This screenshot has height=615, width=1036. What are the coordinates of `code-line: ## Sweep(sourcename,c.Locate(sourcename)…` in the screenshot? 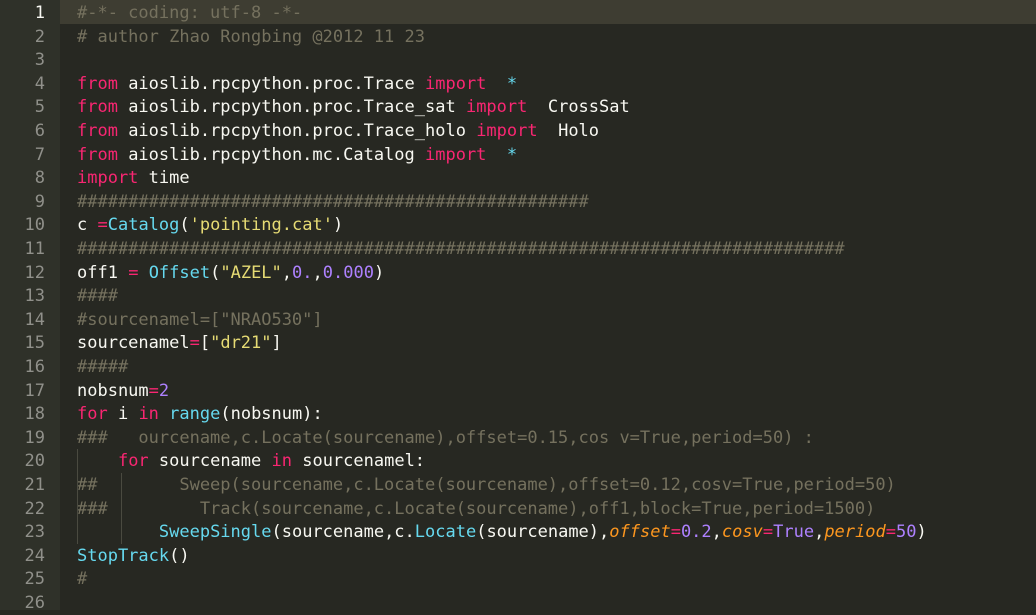 It's located at (486, 485).